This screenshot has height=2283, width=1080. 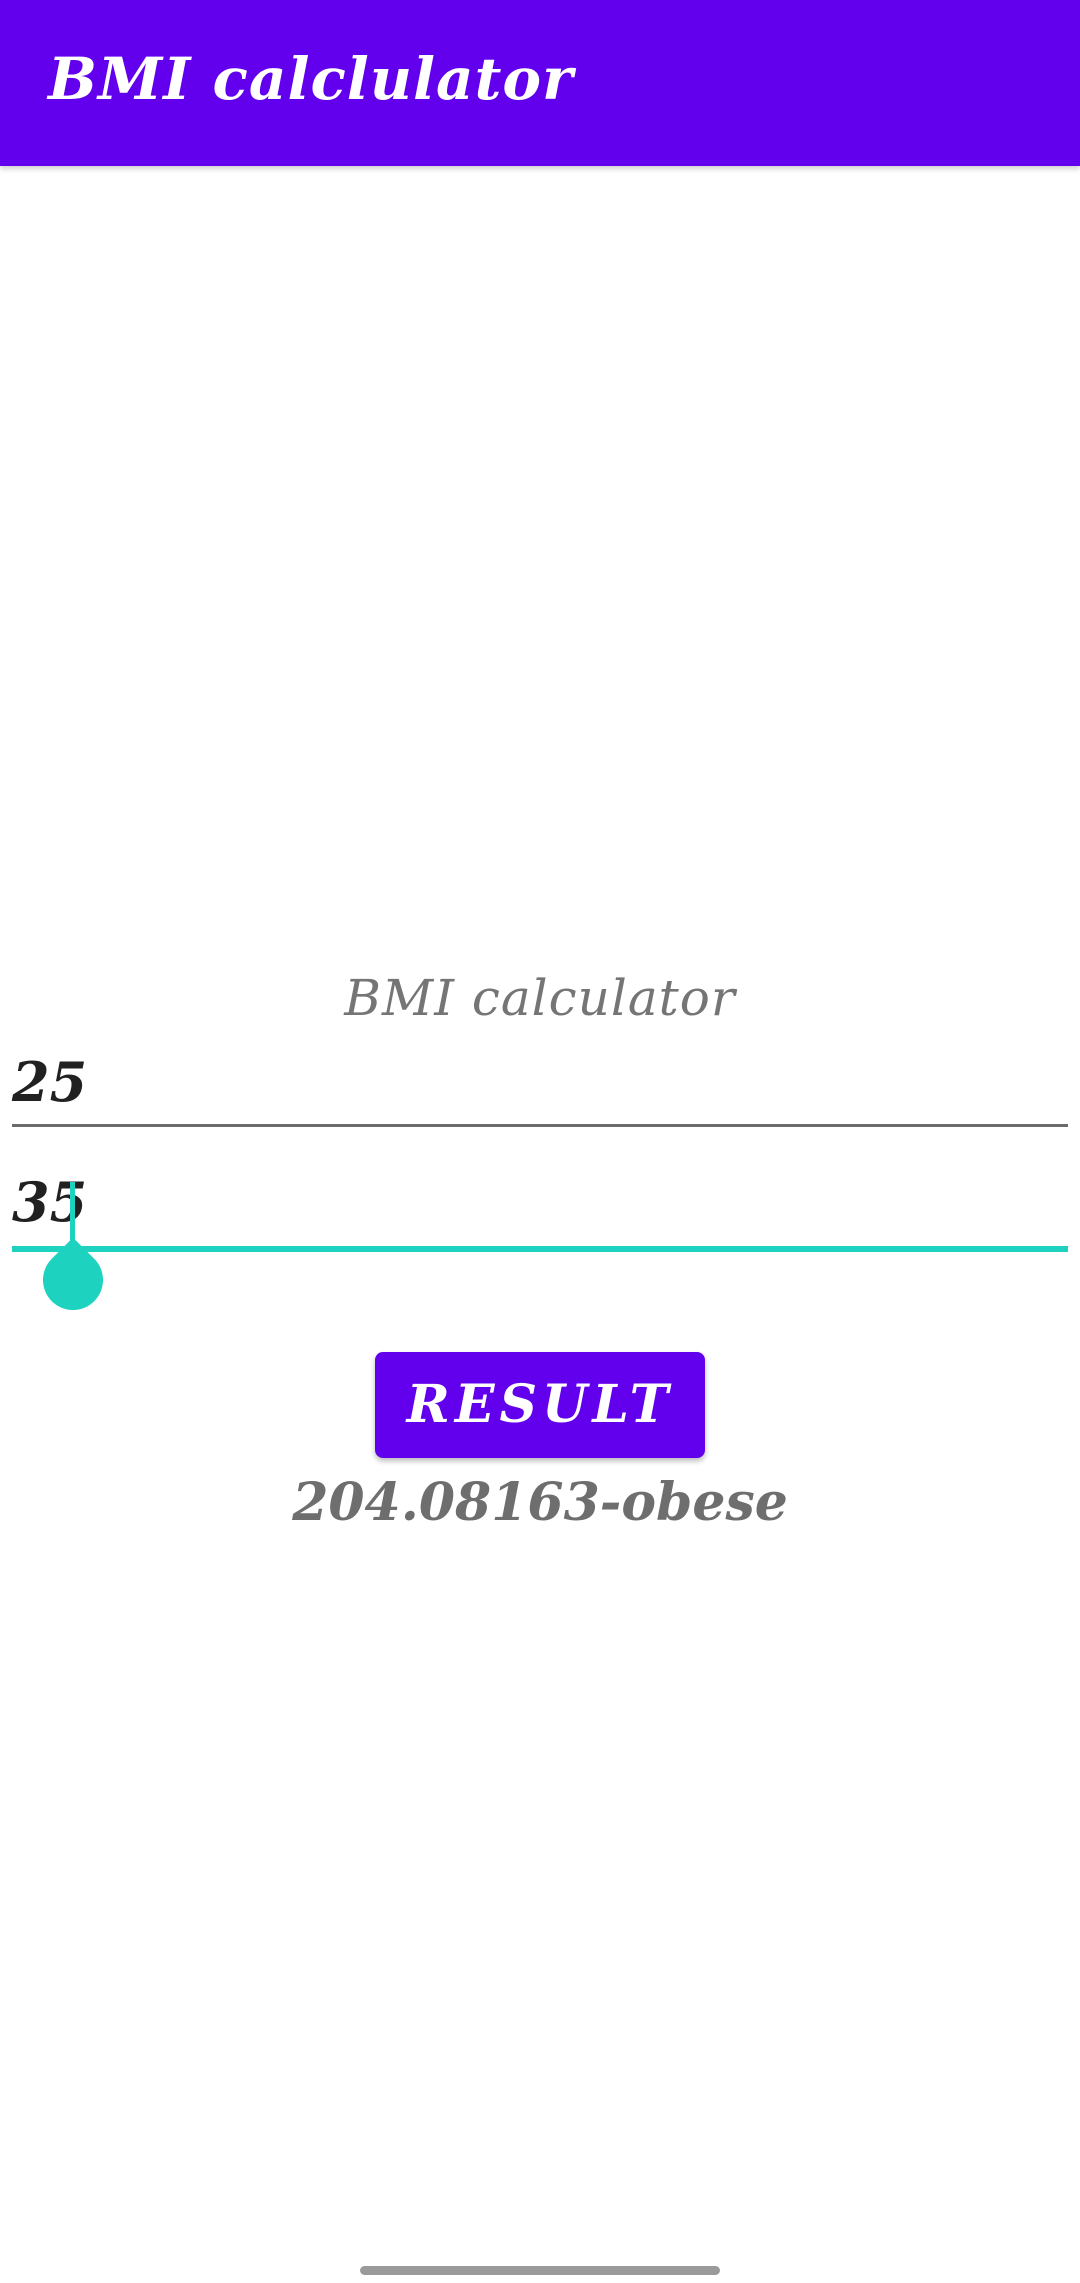 I want to click on second-input-value: 35, so click(x=50, y=1202).